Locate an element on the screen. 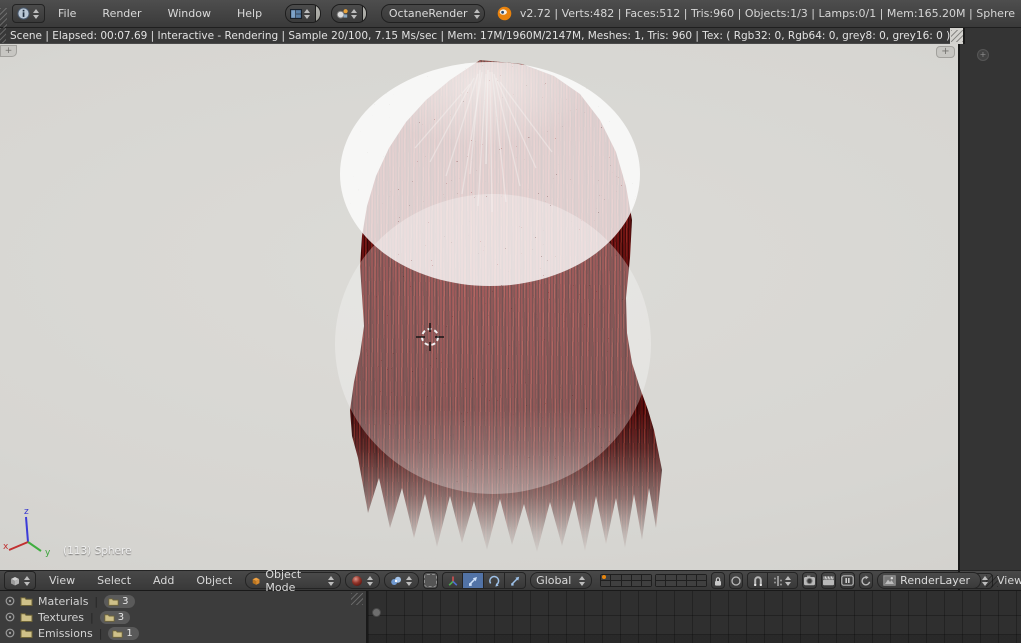 This screenshot has width=1021, height=643. transform-orientation-select: Global is located at coordinates (561, 580).